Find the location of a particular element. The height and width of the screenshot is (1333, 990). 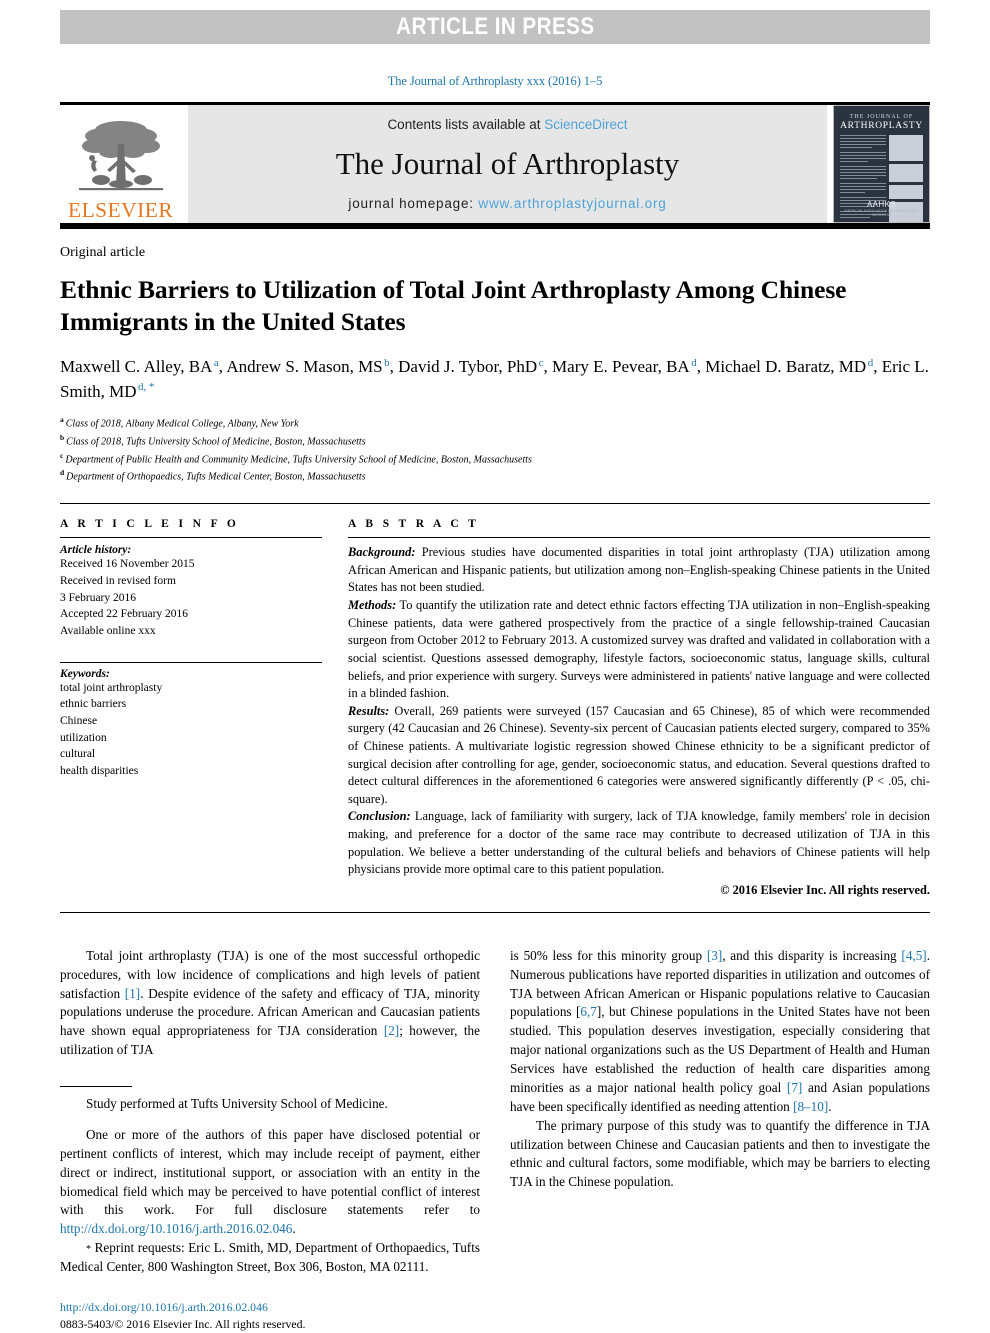

keyword-item: utilization is located at coordinates (83, 737).